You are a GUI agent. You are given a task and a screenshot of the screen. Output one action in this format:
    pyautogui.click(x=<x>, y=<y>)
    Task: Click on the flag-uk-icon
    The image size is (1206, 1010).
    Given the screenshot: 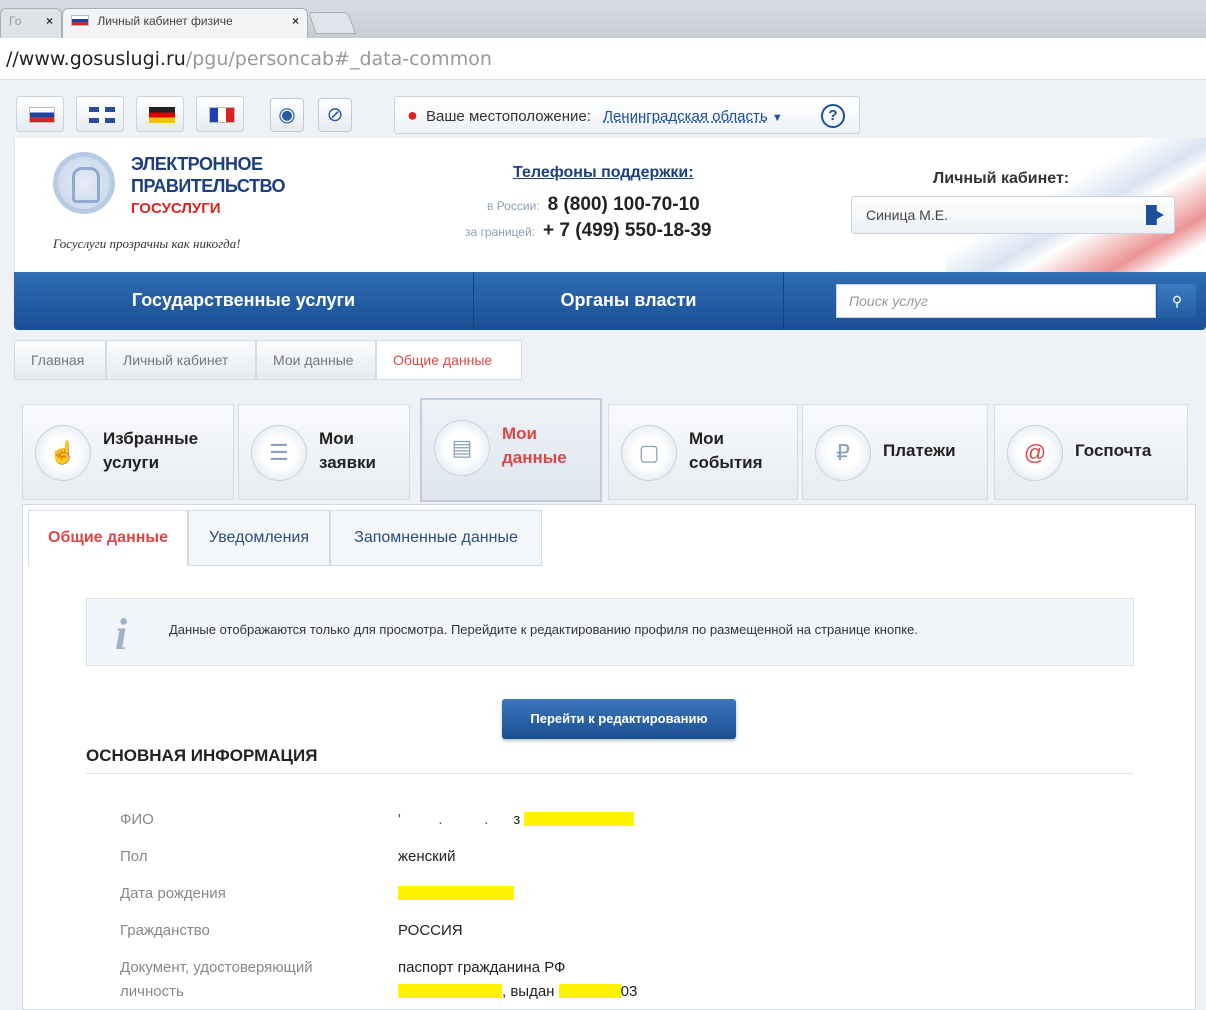 What is the action you would take?
    pyautogui.click(x=102, y=115)
    